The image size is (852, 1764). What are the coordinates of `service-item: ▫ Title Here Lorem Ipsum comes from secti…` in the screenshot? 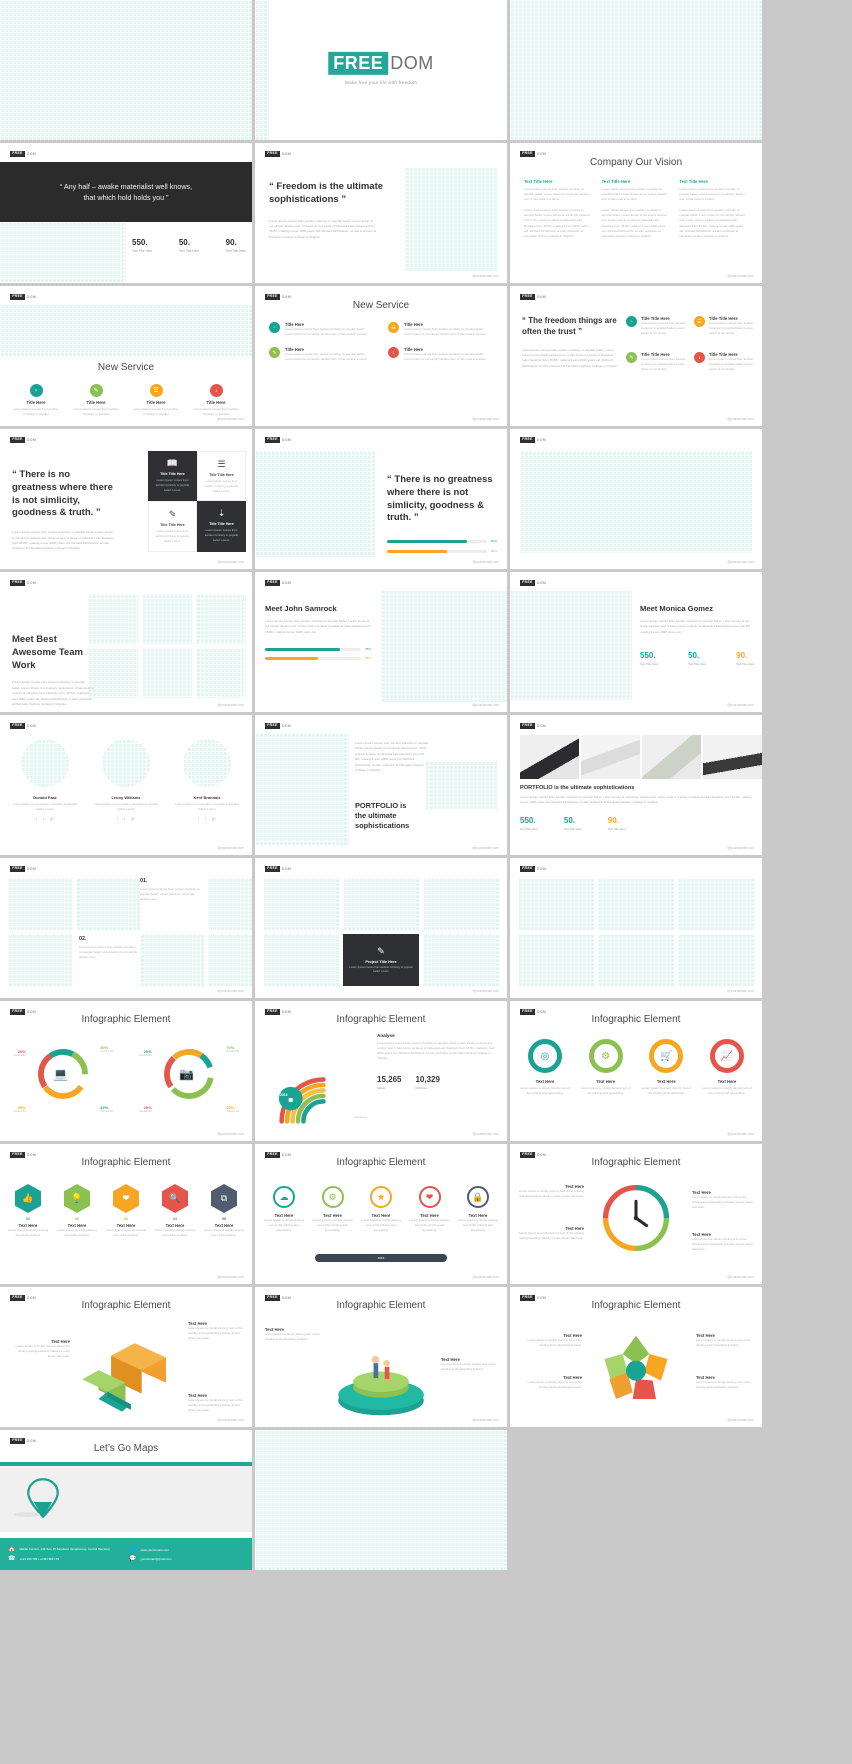 It's located at (321, 329).